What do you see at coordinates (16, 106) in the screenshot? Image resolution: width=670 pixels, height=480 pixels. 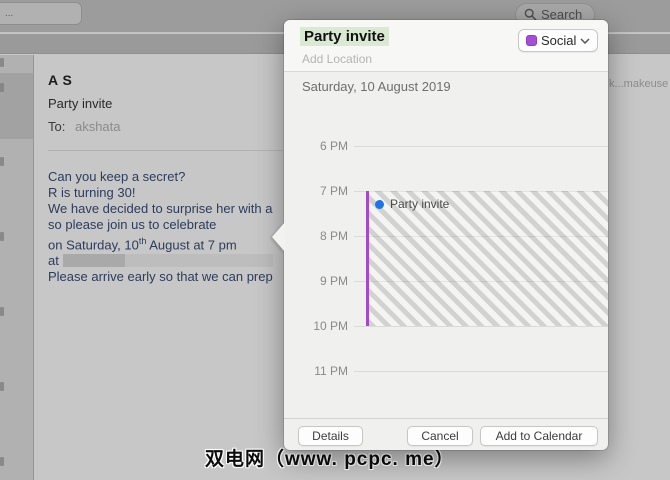 I see `selected-message-row` at bounding box center [16, 106].